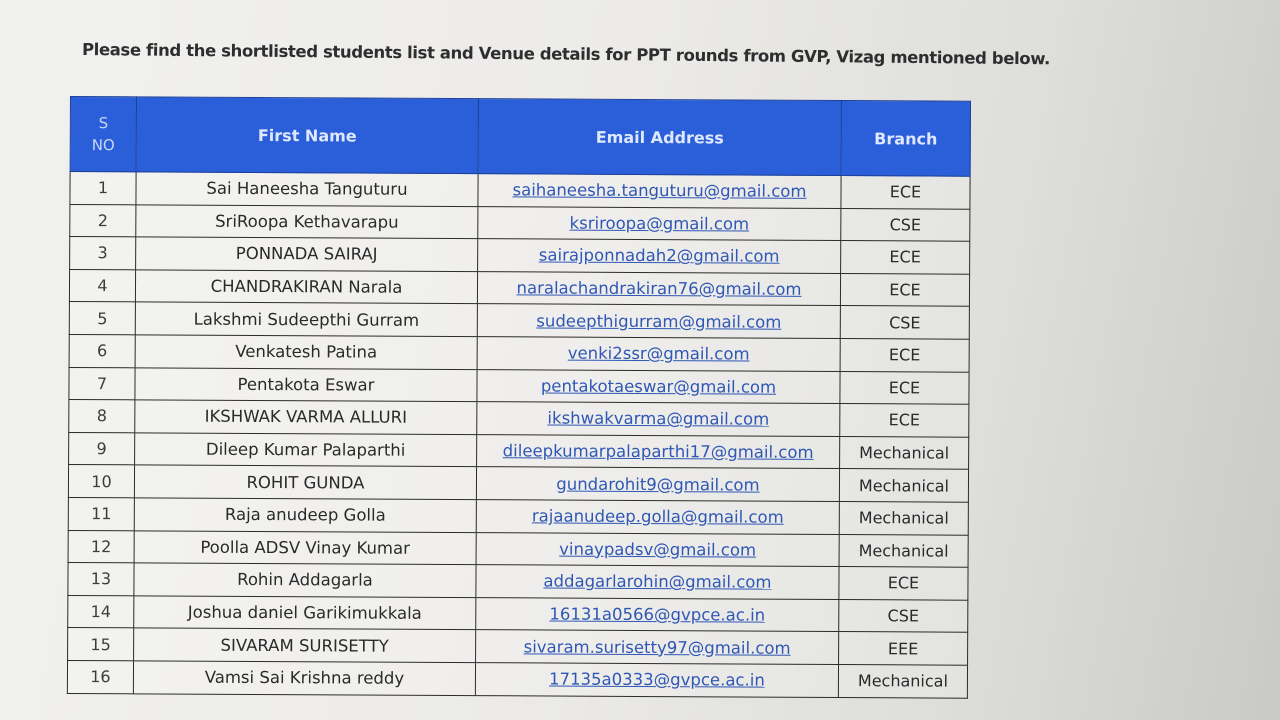 Image resolution: width=1280 pixels, height=720 pixels. Describe the element at coordinates (306, 384) in the screenshot. I see `cell-first-name: Pentakota Eswar` at that location.